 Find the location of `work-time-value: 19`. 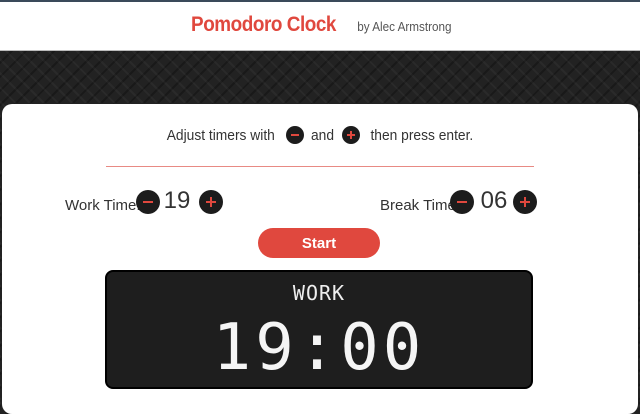

work-time-value: 19 is located at coordinates (177, 200).